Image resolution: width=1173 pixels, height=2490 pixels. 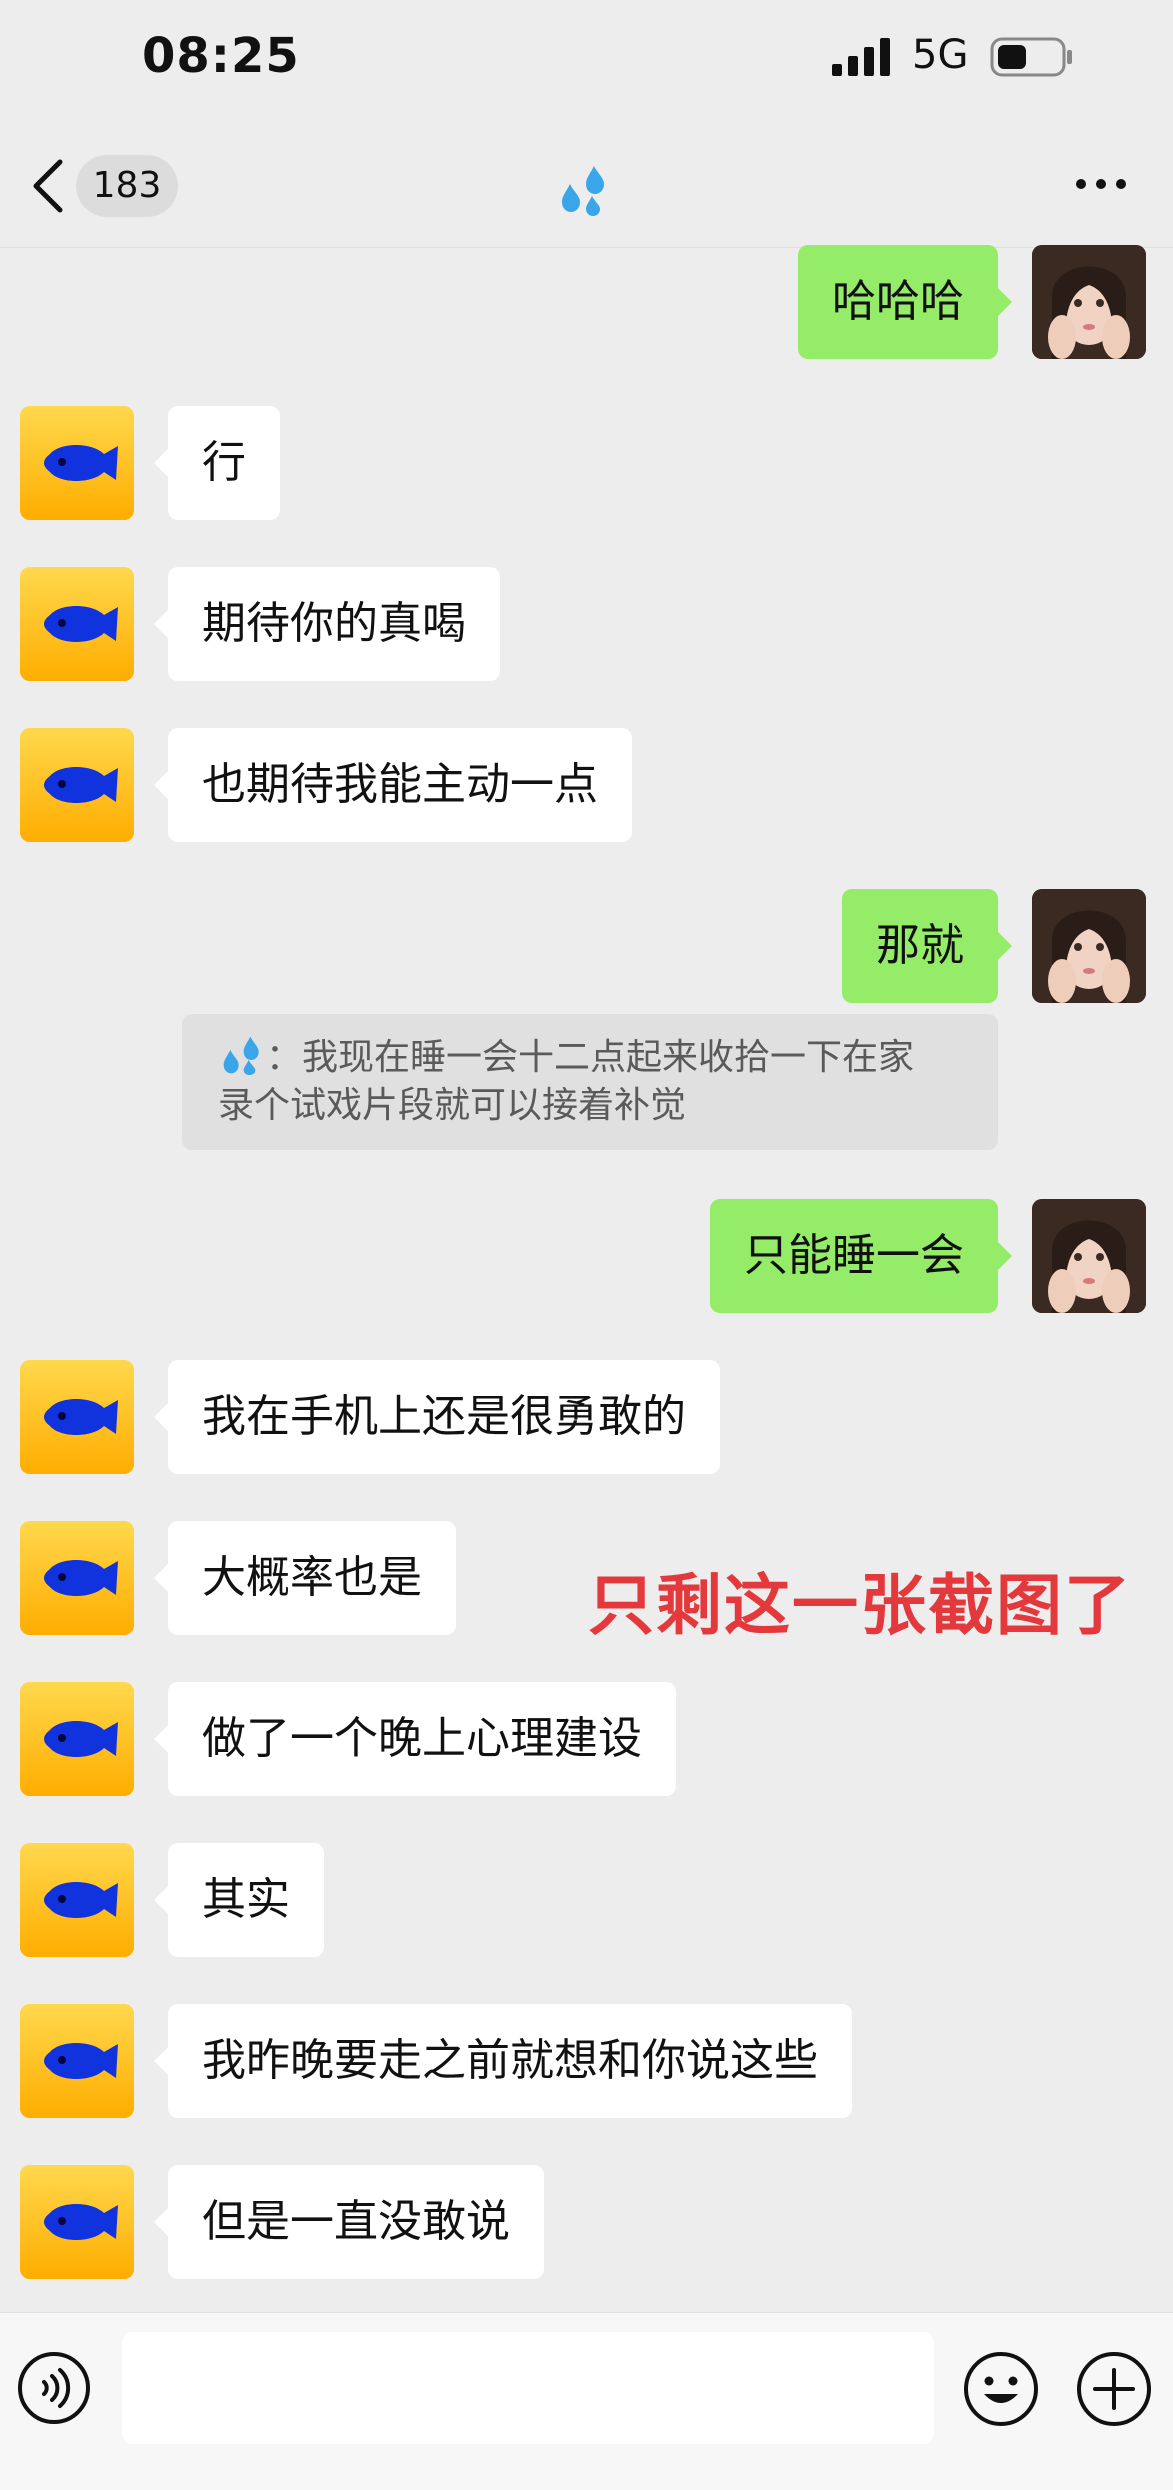 I want to click on more-icon, so click(x=1101, y=184).